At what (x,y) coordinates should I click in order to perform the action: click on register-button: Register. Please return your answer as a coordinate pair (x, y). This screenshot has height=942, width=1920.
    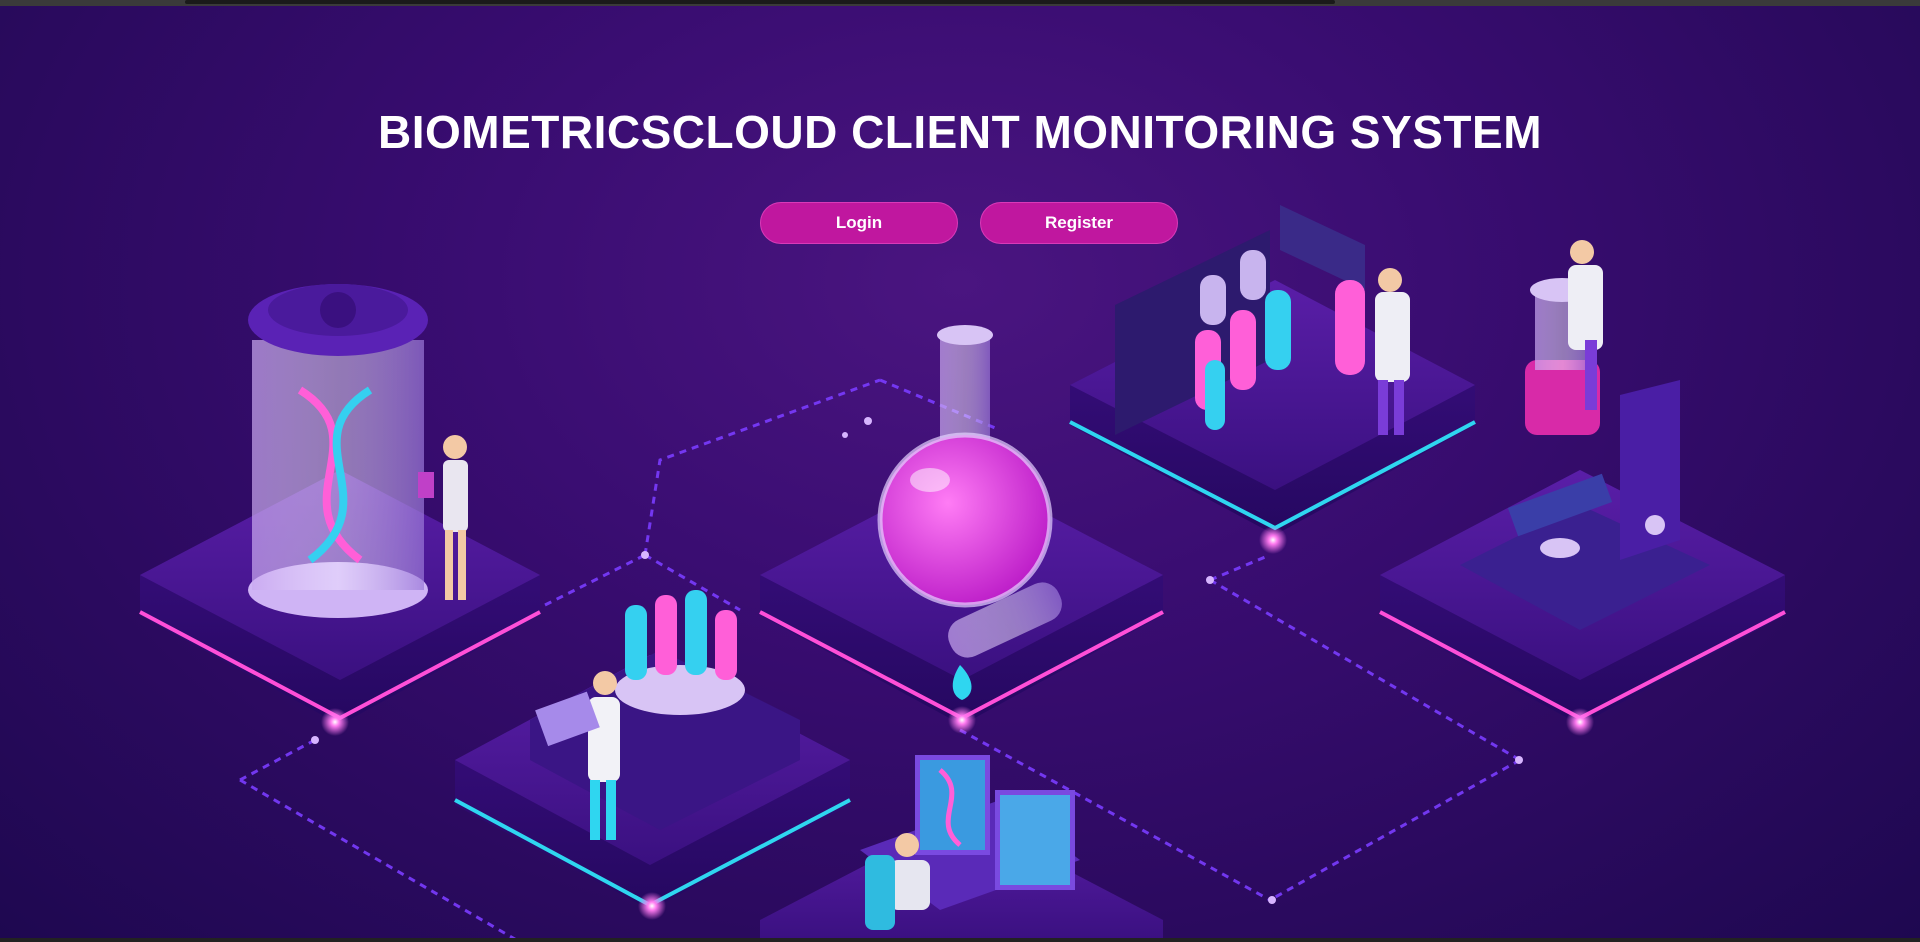
    Looking at the image, I should click on (1079, 223).